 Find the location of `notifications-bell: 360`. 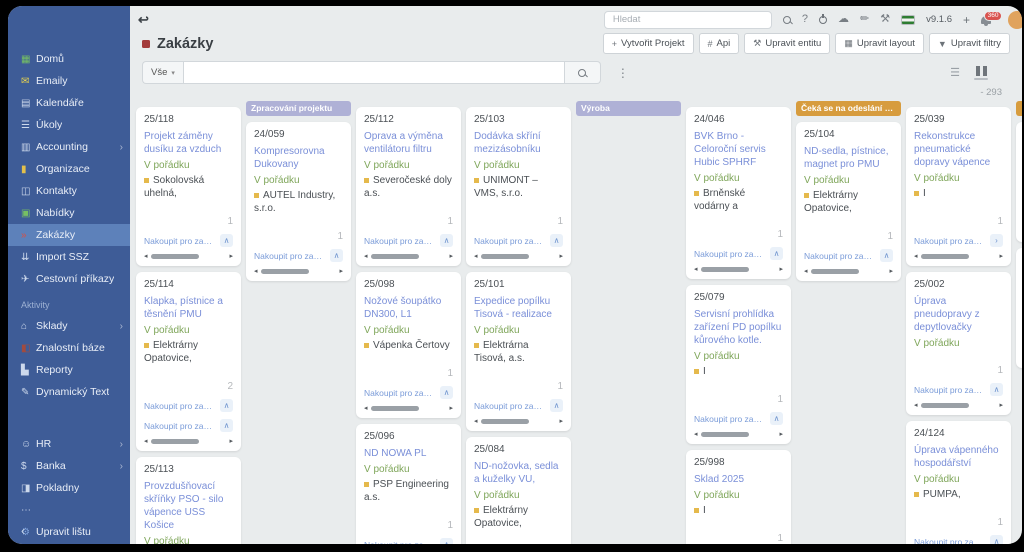

notifications-bell: 360 is located at coordinates (991, 18).